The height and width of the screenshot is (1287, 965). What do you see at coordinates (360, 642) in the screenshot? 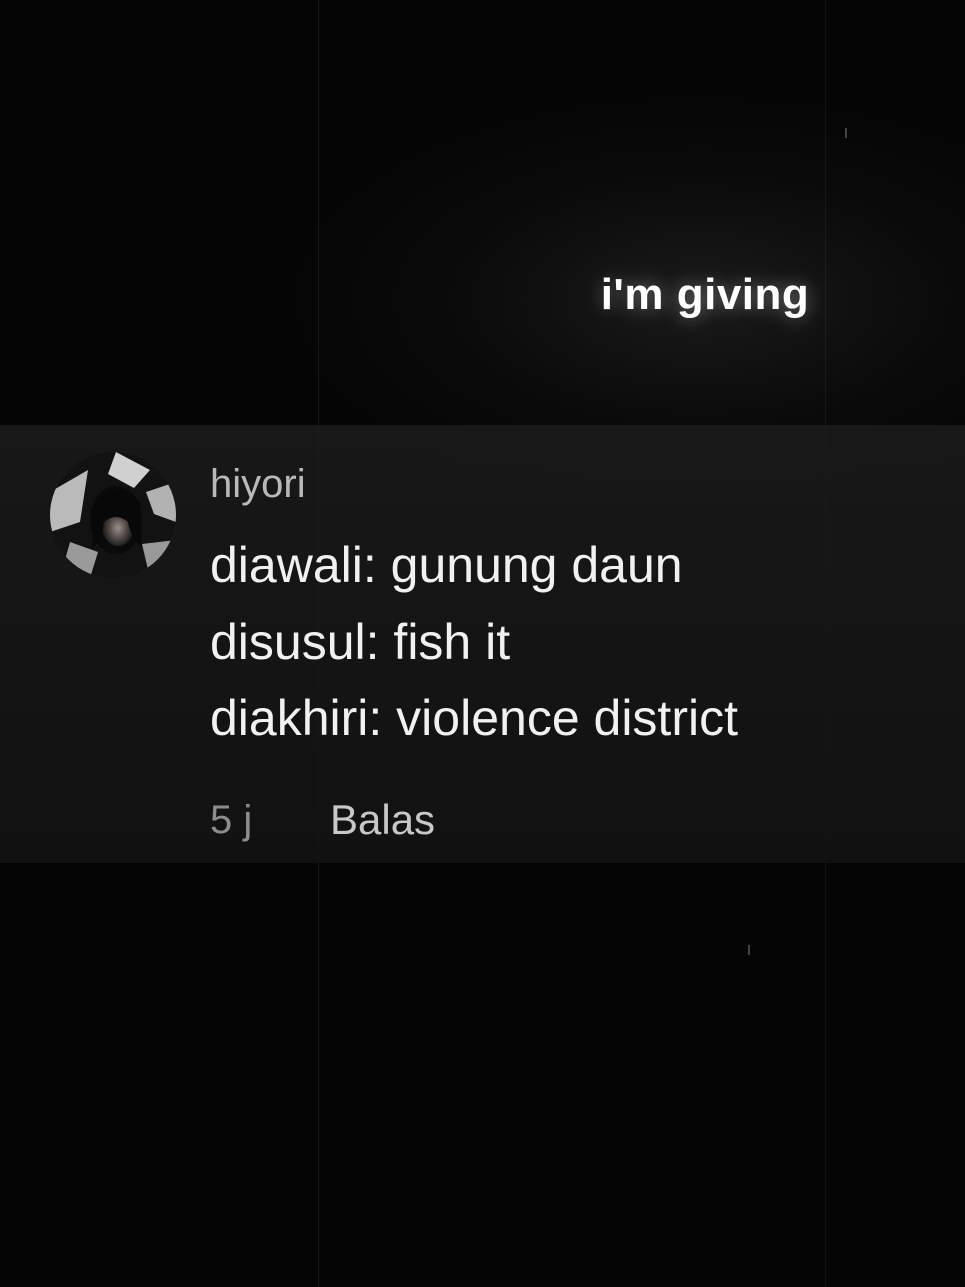
I see `comment-text-line: disusul: fish it` at bounding box center [360, 642].